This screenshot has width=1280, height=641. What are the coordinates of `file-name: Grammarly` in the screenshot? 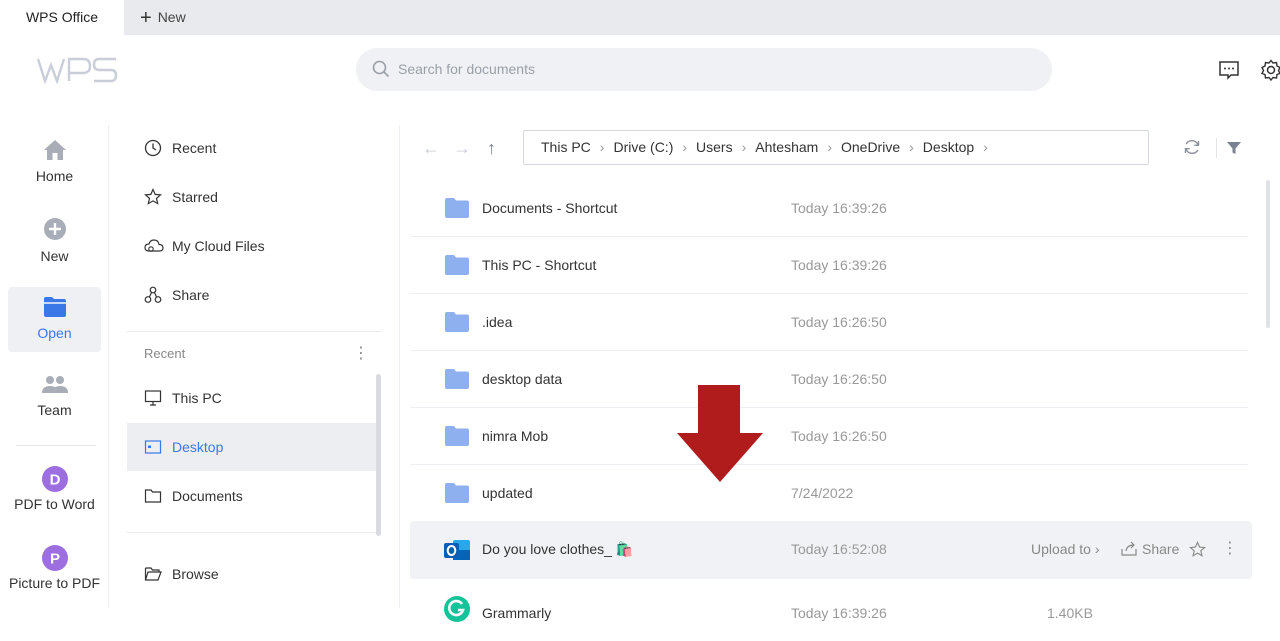 It's located at (517, 613).